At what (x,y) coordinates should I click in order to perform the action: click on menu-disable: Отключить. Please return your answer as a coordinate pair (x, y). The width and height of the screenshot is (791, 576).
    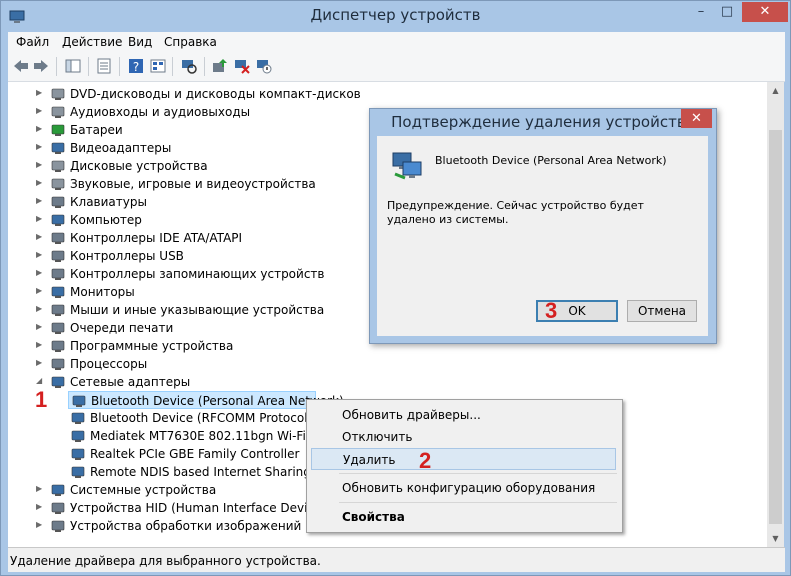
    Looking at the image, I should click on (463, 437).